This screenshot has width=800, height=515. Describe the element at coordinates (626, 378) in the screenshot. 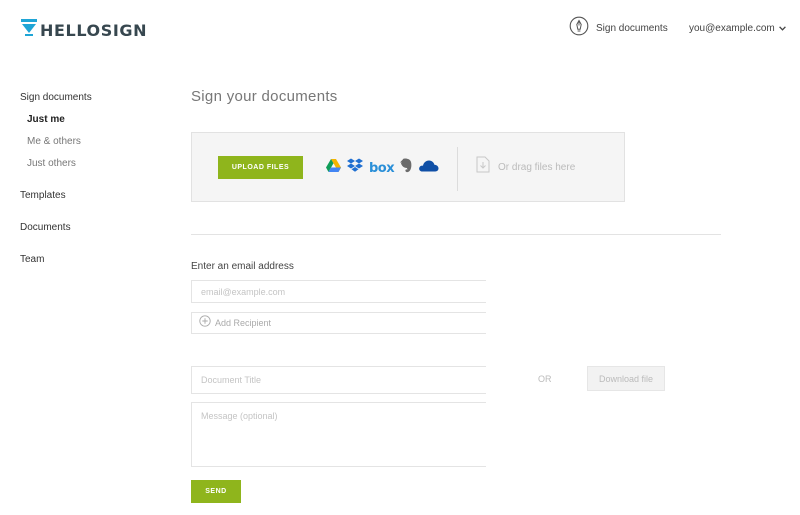

I see `download-file-button: Download file` at that location.